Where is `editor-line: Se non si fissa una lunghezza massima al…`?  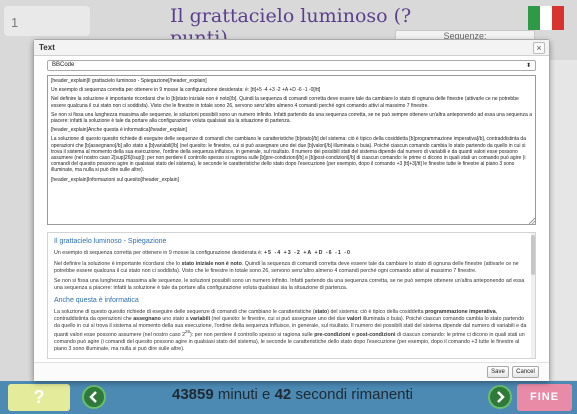 editor-line: Se non si fissa una lunghezza massima al… is located at coordinates (291, 118).